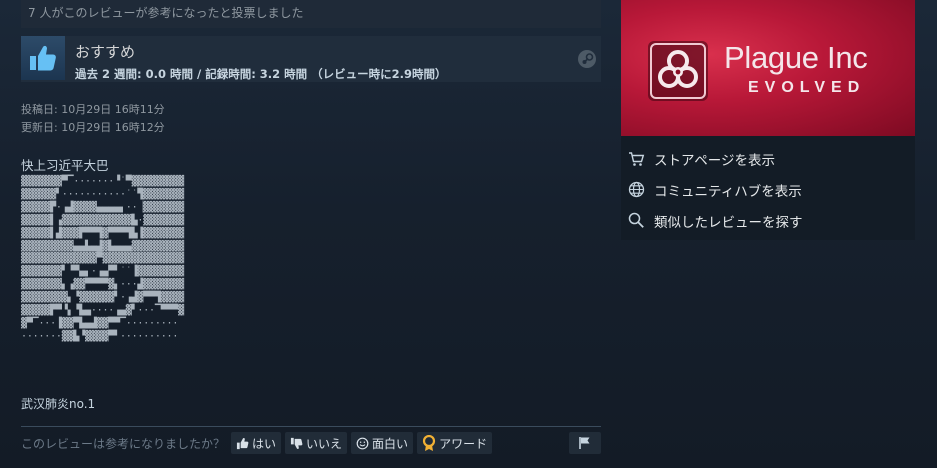  I want to click on ascii-art-line: ▓▓▓▓▓▛·▗▟▓▓▓▓▄▄▄▄▖··▕▓▓▓▓▓▓▓, so click(102, 207).